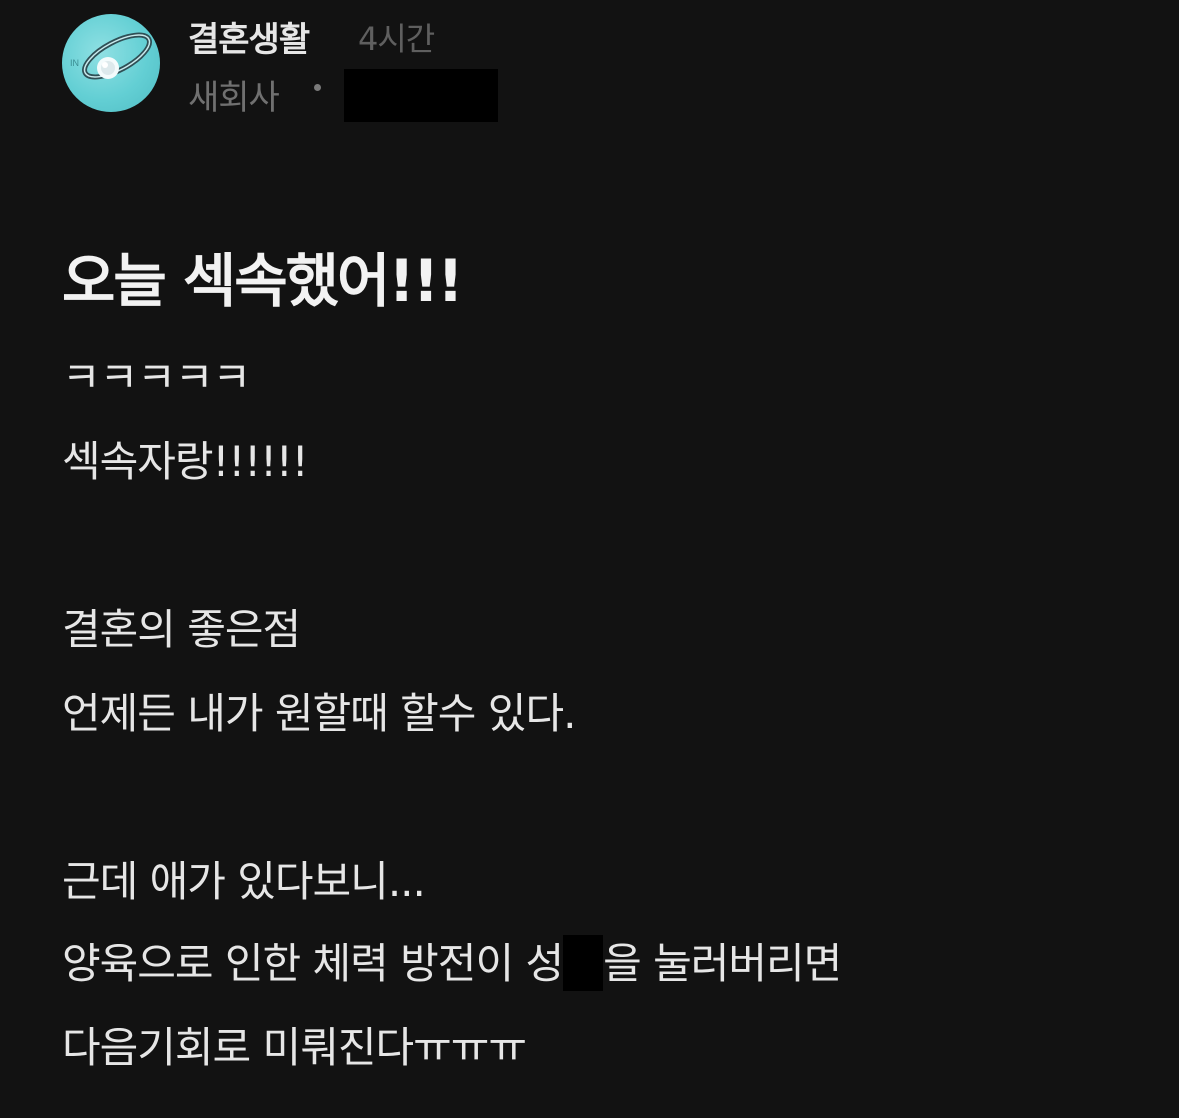 This screenshot has width=1179, height=1118. I want to click on author-company: 새회사, so click(234, 94).